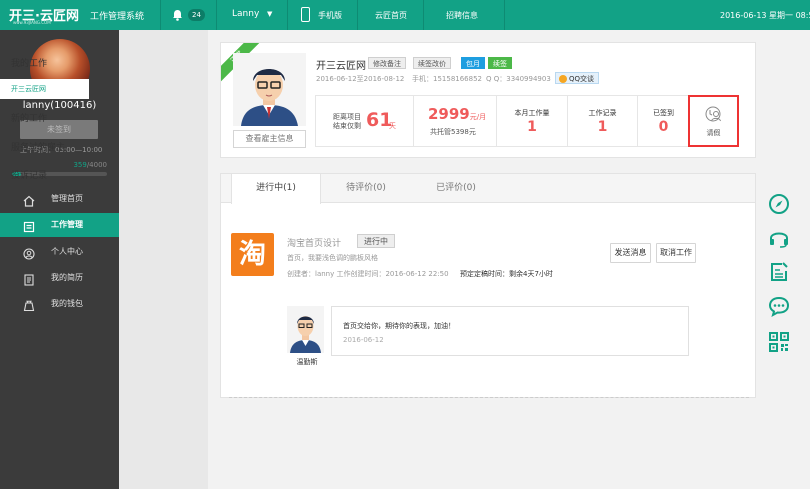 This screenshot has width=810, height=489. What do you see at coordinates (663, 127) in the screenshot?
I see `checkin-value: 0` at bounding box center [663, 127].